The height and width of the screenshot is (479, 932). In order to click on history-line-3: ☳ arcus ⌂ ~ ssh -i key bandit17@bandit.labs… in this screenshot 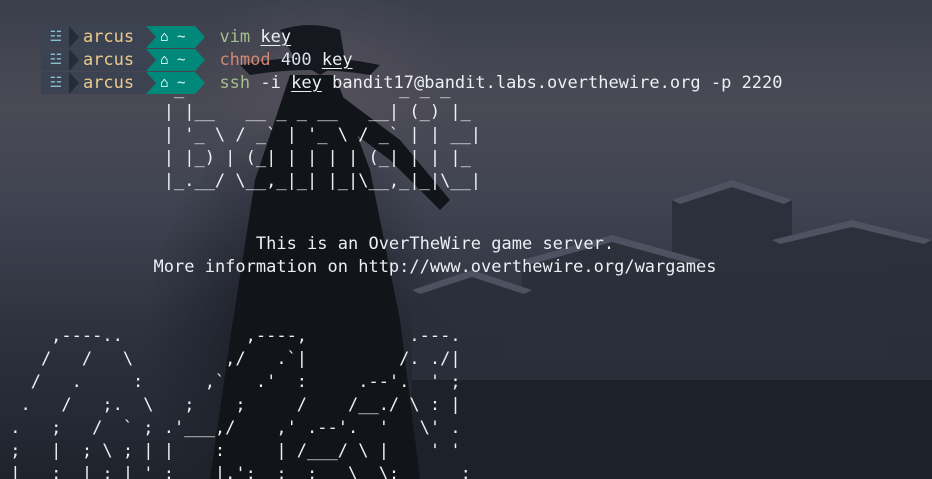, I will do `click(391, 72)`.